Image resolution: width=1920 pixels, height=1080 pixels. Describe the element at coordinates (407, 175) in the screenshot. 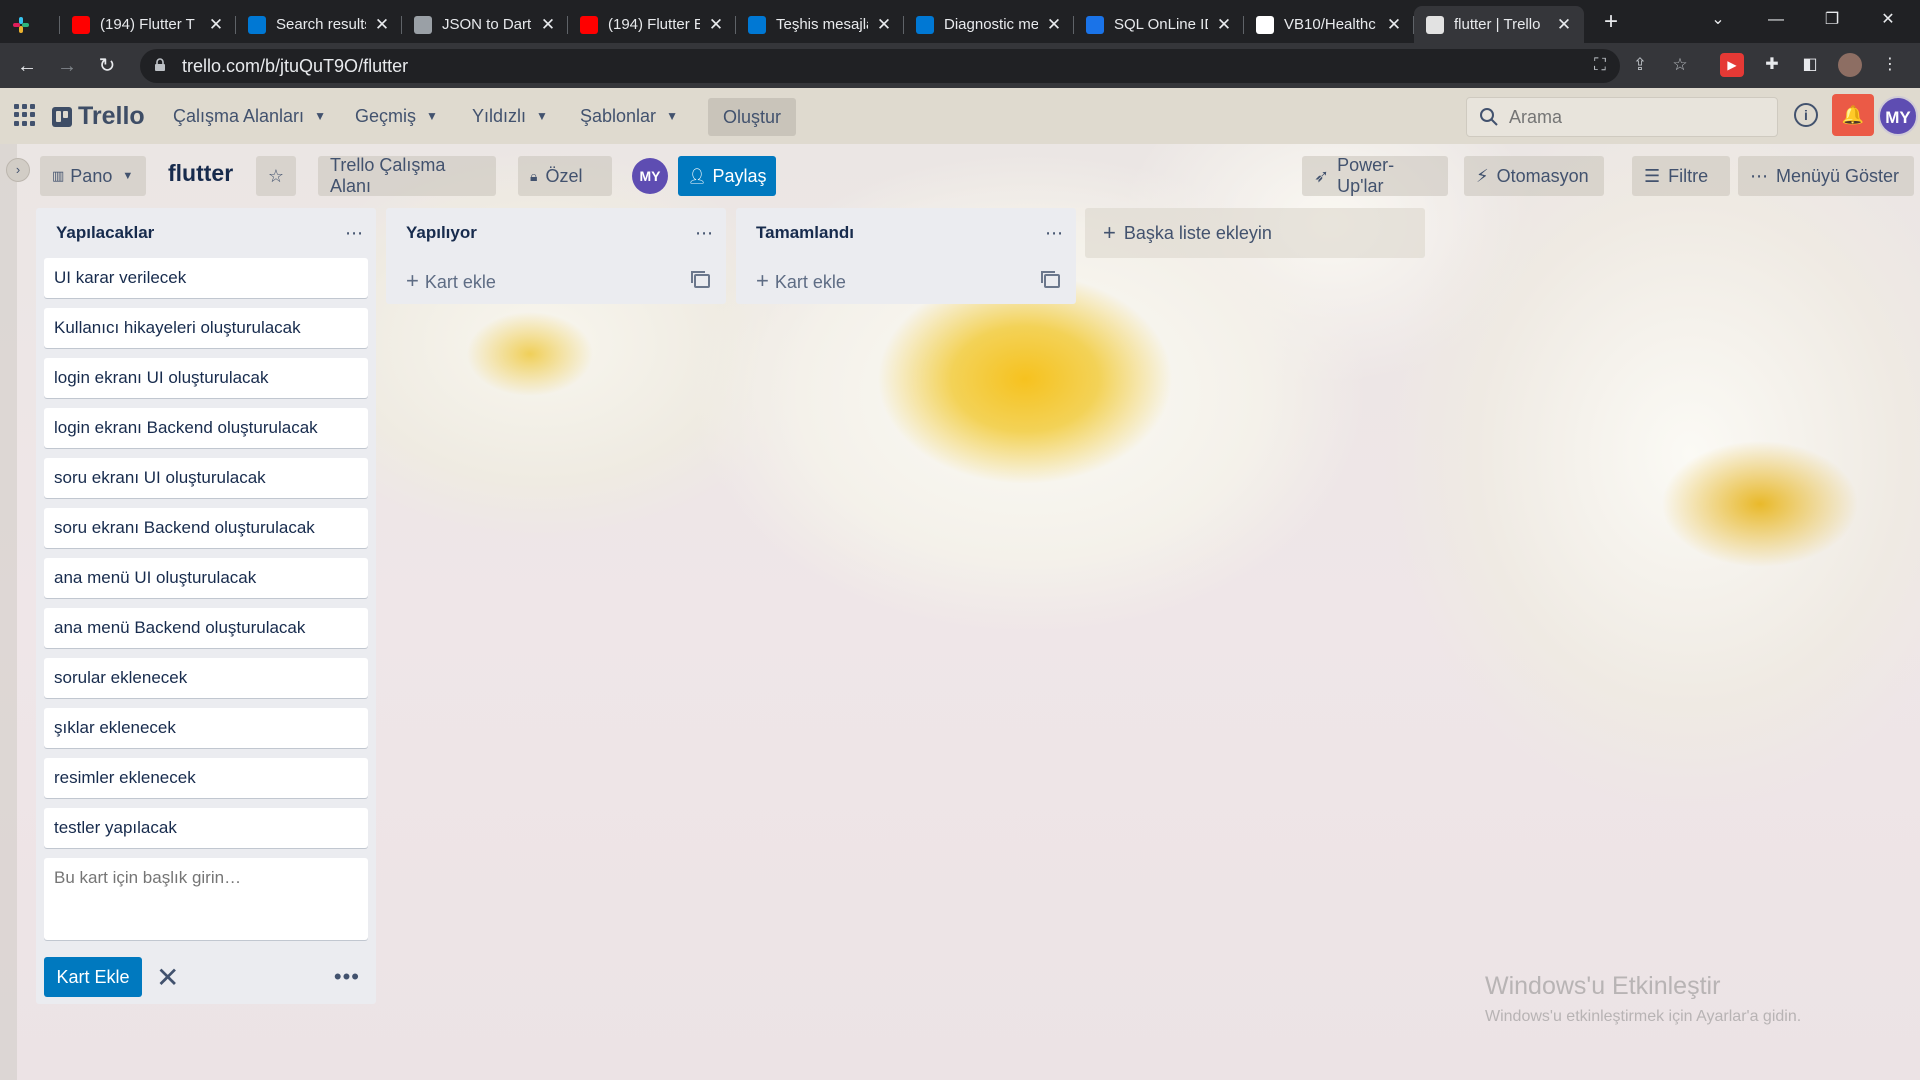

I see `workspace-button: Trello Çalışma Alanı` at that location.